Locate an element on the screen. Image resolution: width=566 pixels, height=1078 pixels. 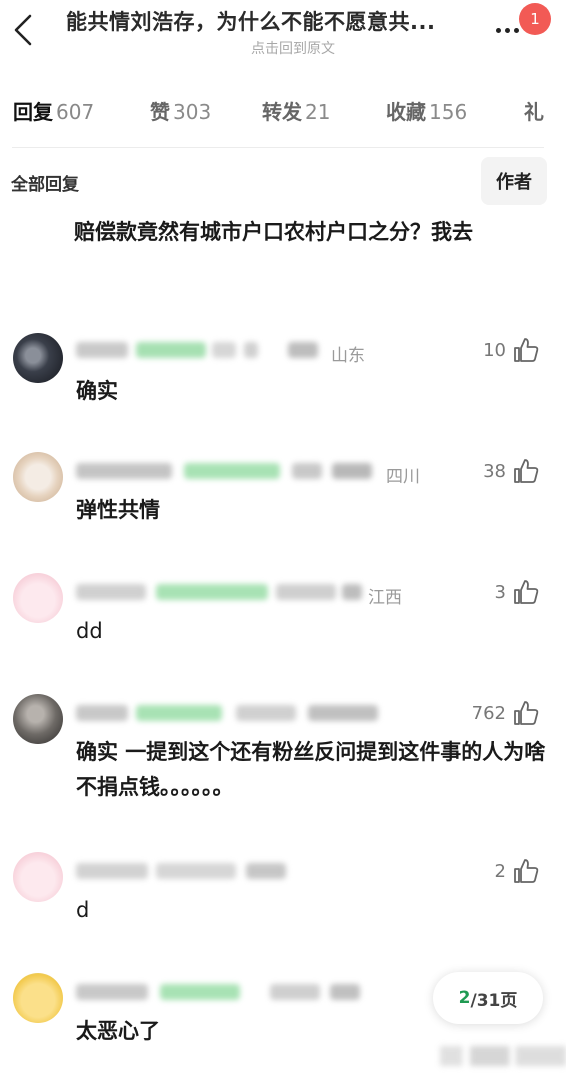
tab-divider is located at coordinates (278, 147).